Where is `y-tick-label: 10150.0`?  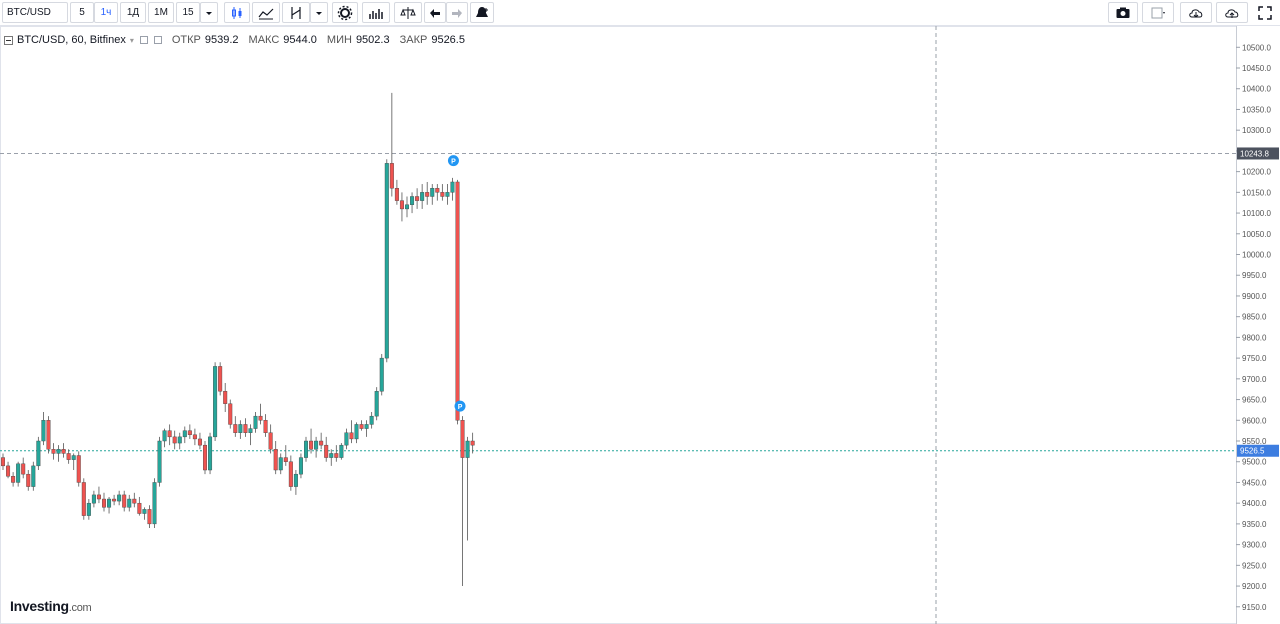
y-tick-label: 10150.0 is located at coordinates (1256, 192).